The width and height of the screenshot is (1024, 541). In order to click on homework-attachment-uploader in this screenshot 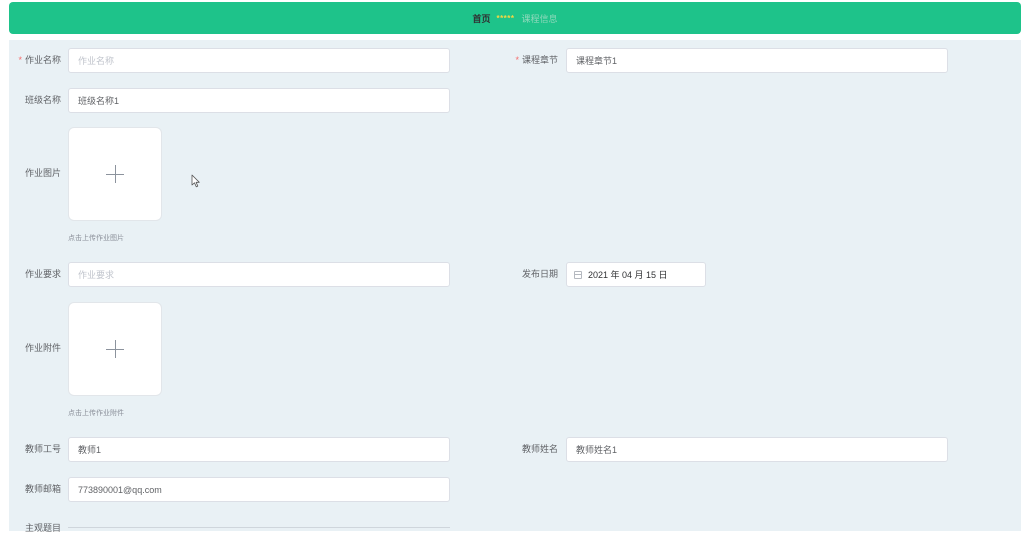, I will do `click(115, 349)`.